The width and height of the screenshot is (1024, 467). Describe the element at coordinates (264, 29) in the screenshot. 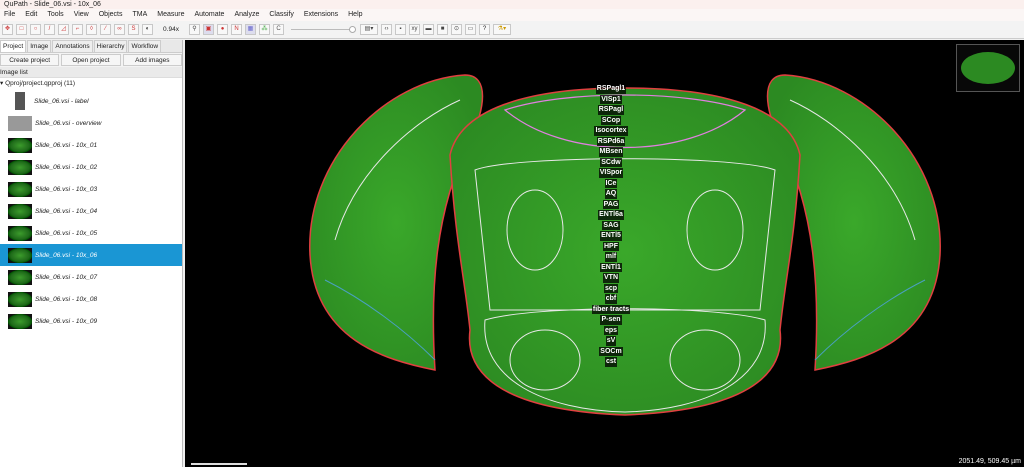

I see `show-detections-button: ⁂` at that location.